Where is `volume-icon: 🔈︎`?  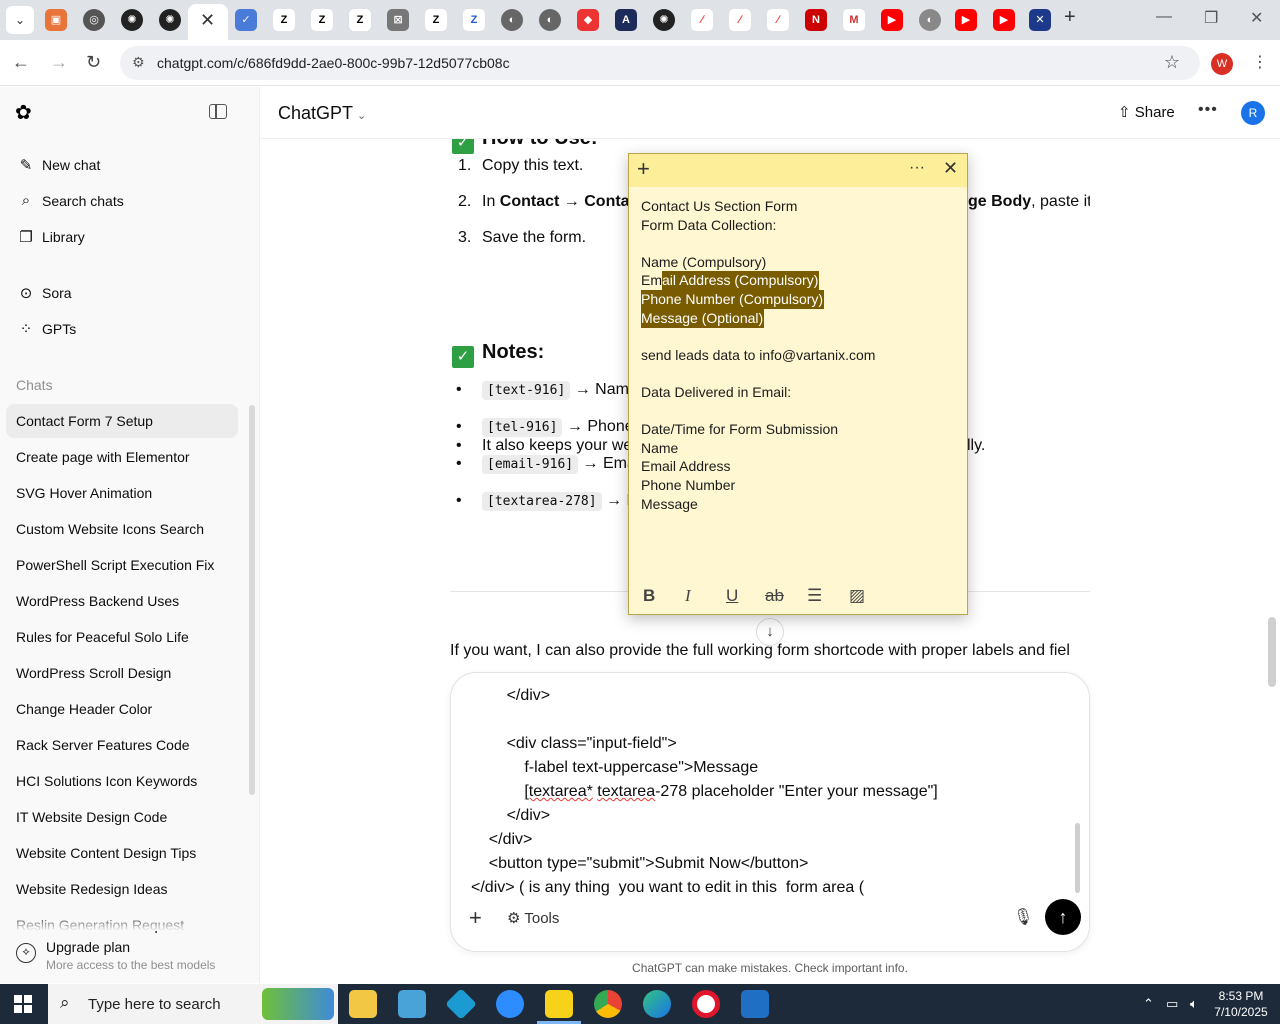
volume-icon: 🔈︎ is located at coordinates (1194, 1004).